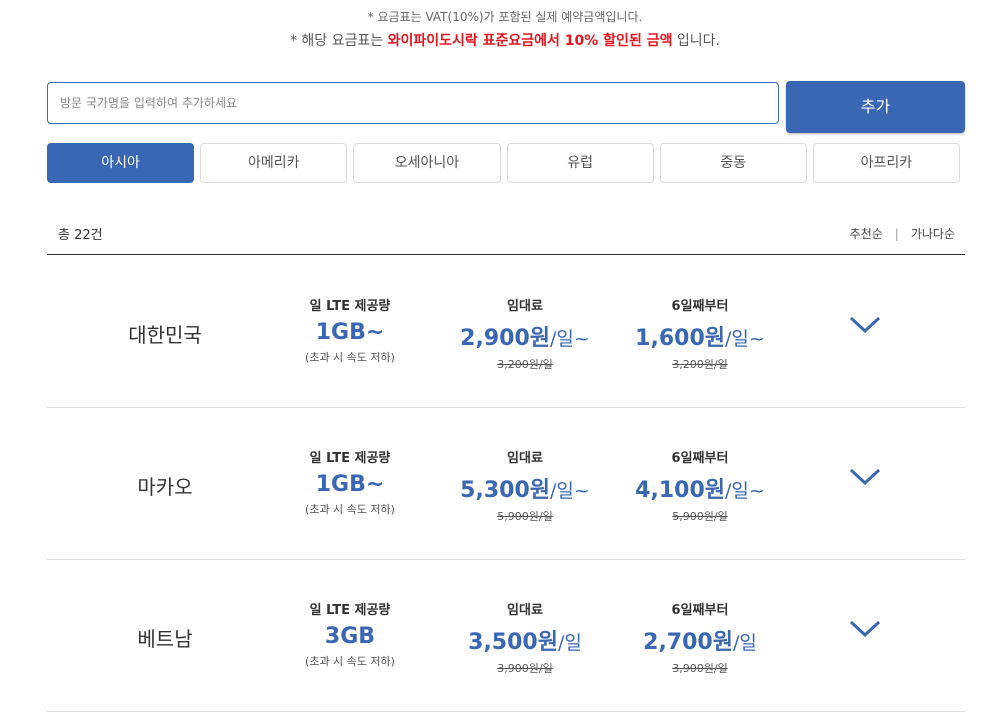 The width and height of the screenshot is (996, 721). What do you see at coordinates (866, 234) in the screenshot?
I see `sort-recommended-link: 추천순` at bounding box center [866, 234].